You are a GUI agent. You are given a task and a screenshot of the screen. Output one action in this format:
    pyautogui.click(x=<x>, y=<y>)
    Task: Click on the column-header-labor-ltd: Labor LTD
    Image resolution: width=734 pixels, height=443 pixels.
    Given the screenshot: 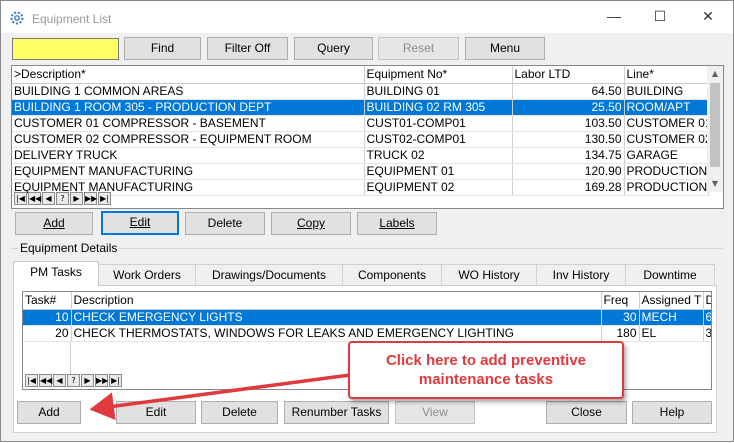 What is the action you would take?
    pyautogui.click(x=568, y=75)
    